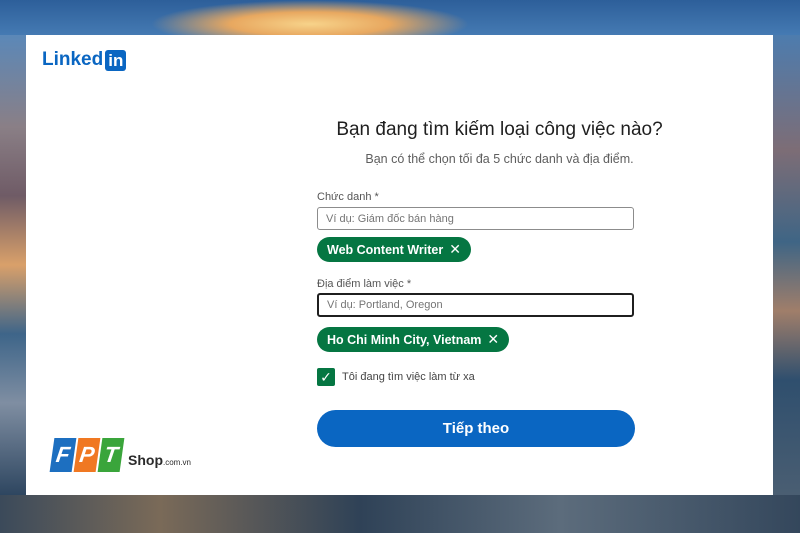  What do you see at coordinates (475, 218) in the screenshot?
I see `job-title-input` at bounding box center [475, 218].